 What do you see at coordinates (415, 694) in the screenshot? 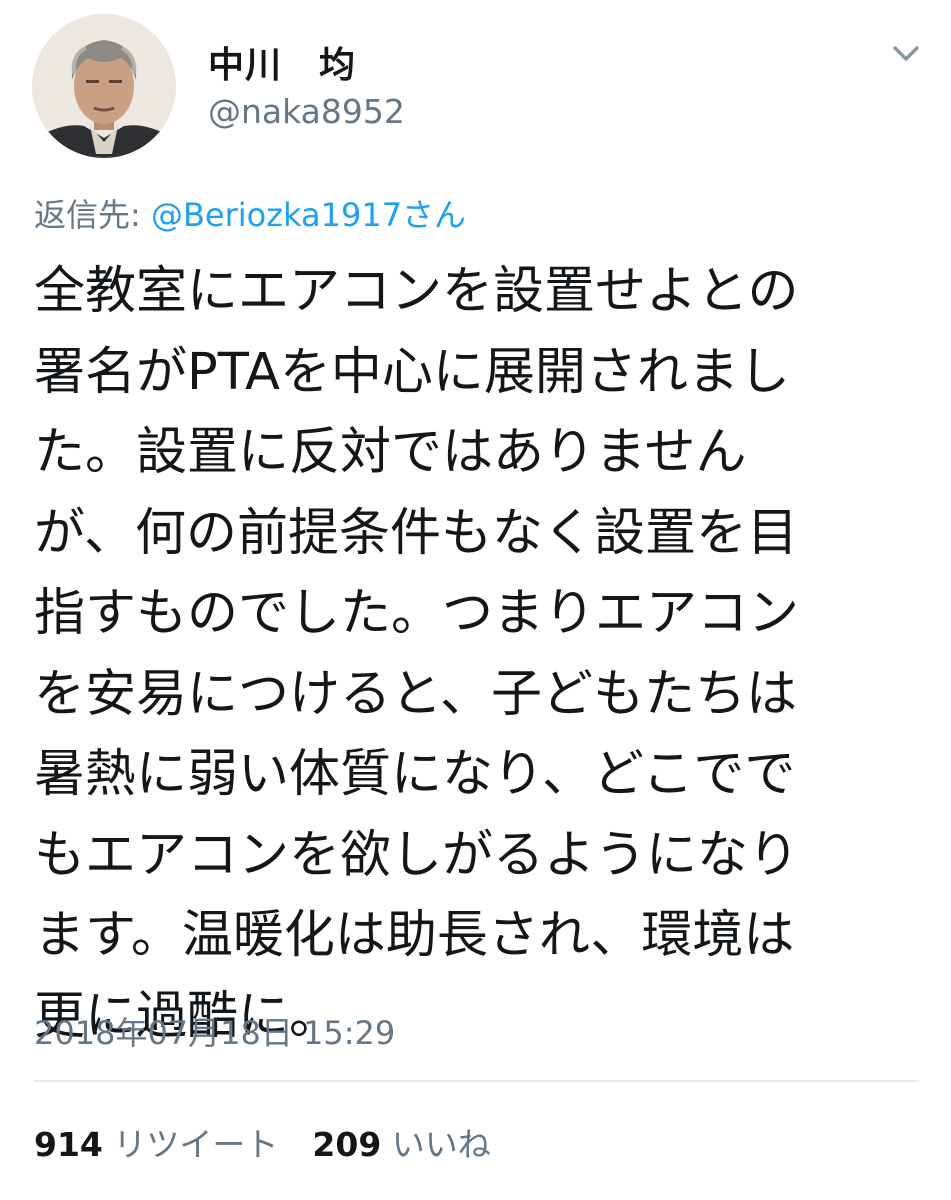
I see `tweet-text-line: を安易につけると、子どもたちは` at bounding box center [415, 694].